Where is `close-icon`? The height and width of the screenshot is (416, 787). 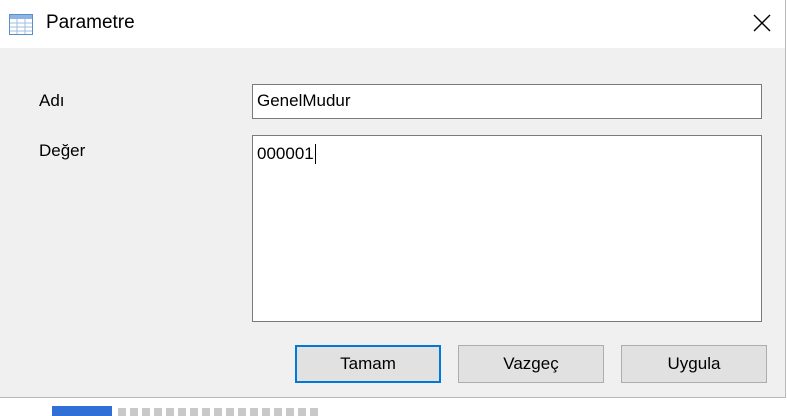
close-icon is located at coordinates (762, 23).